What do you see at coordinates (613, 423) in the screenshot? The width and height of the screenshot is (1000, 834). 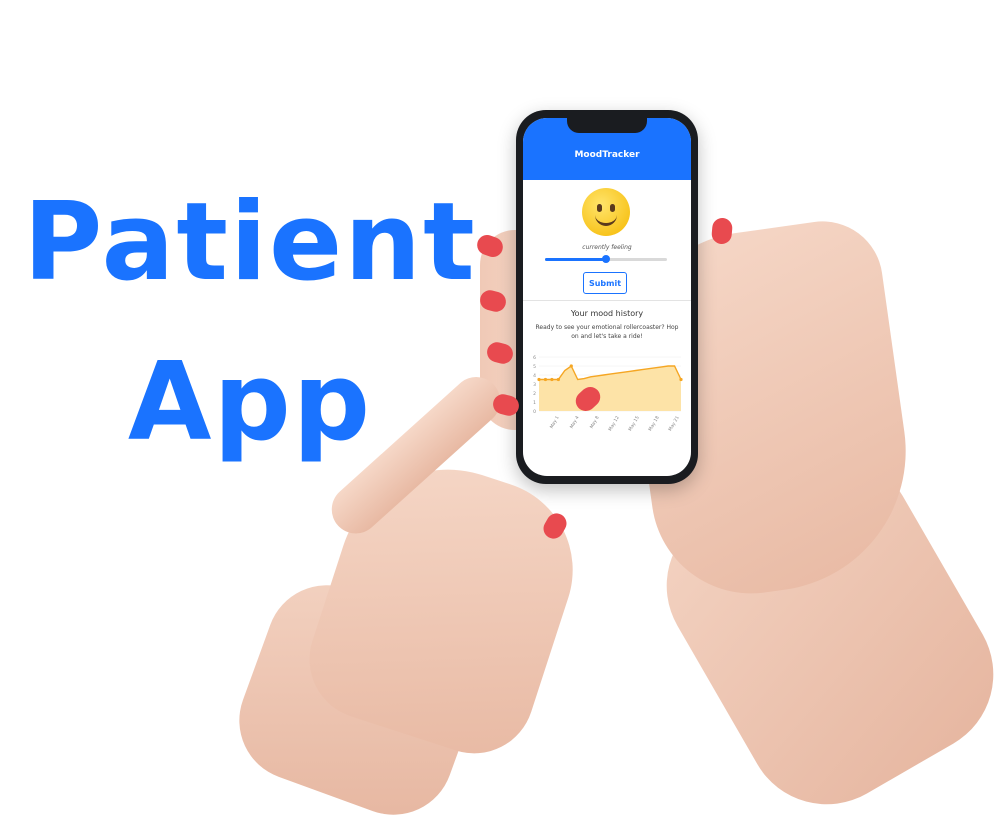 I see `chart-x-tick-label: May 12` at bounding box center [613, 423].